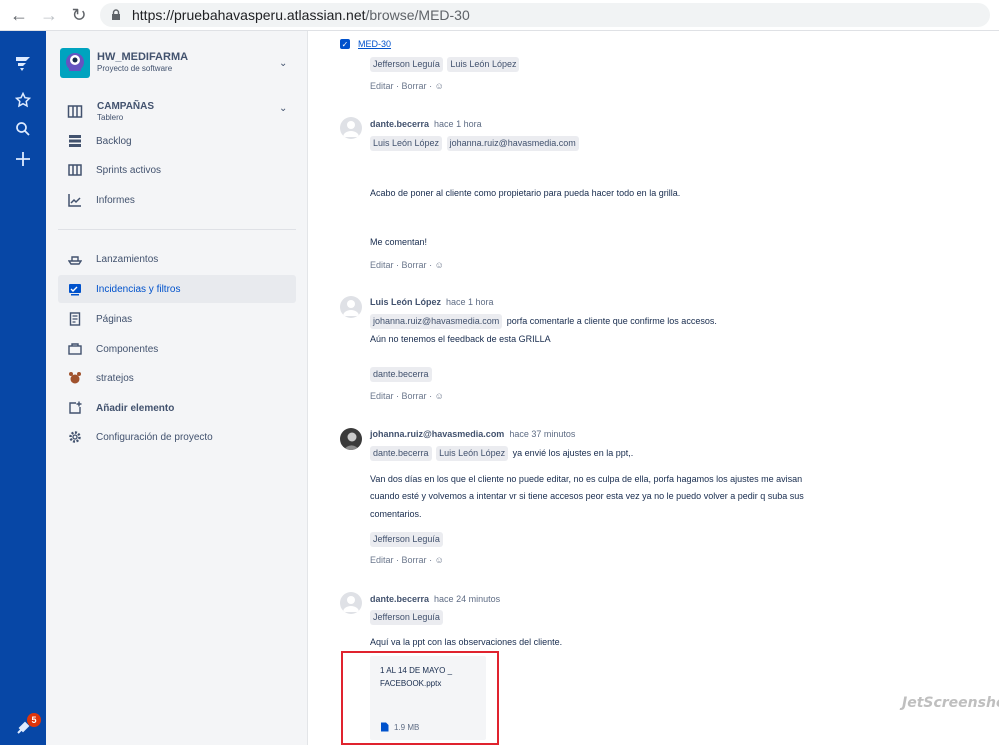  I want to click on project-name: HW_MEDIFARMA, so click(143, 57).